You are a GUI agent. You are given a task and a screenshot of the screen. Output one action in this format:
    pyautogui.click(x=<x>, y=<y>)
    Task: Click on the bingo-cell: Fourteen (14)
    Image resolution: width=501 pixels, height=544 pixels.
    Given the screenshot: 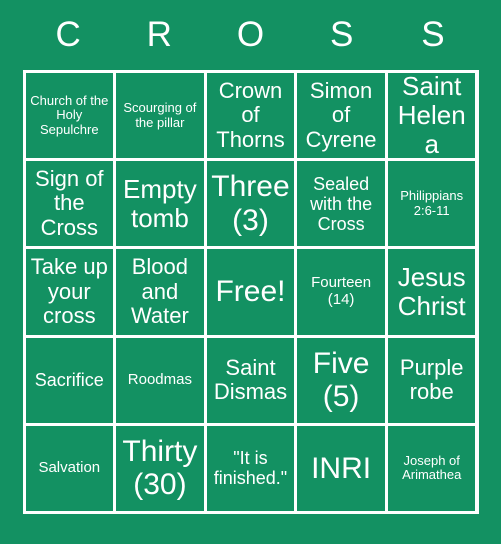 What is the action you would take?
    pyautogui.click(x=341, y=292)
    